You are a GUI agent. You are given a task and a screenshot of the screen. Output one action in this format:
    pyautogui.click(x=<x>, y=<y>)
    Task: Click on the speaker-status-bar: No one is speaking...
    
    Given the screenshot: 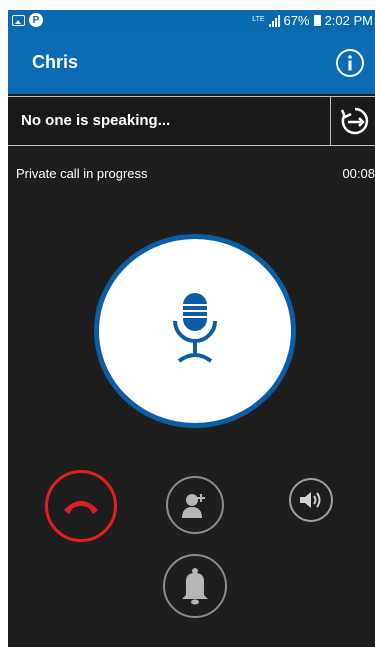 What is the action you would take?
    pyautogui.click(x=191, y=121)
    